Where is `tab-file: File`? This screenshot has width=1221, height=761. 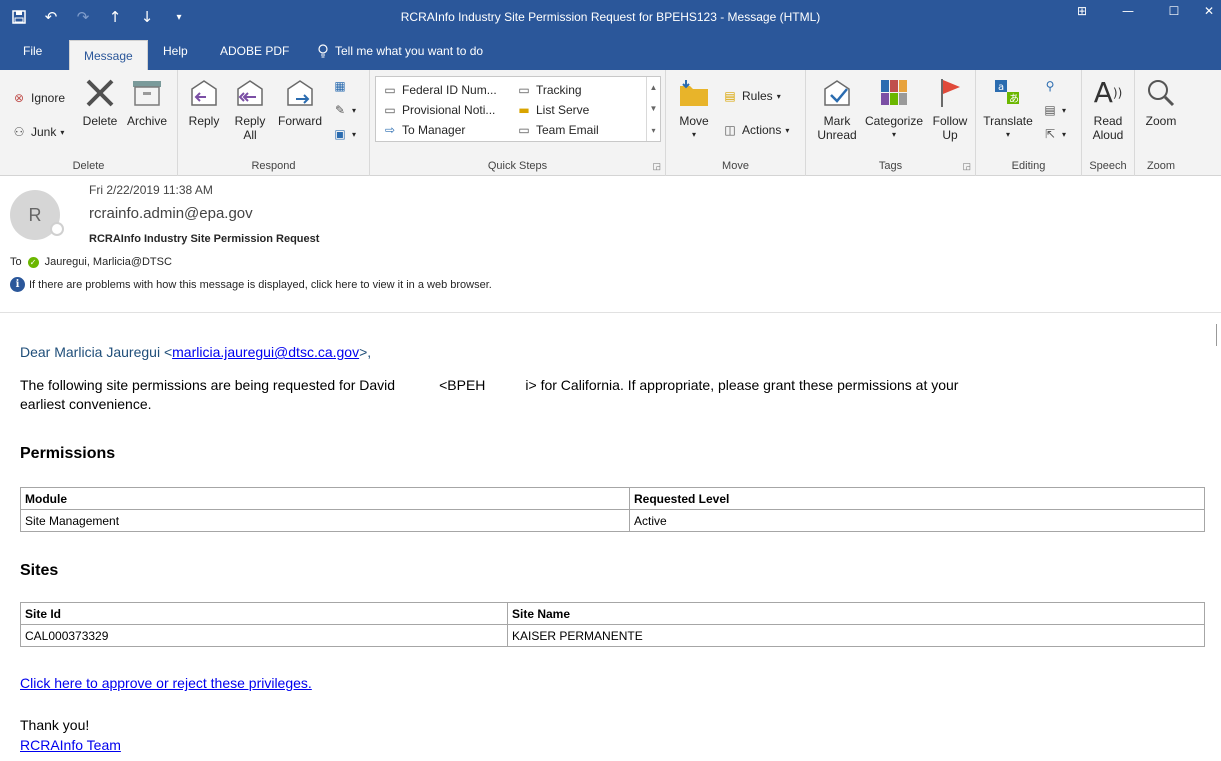
tab-file: File is located at coordinates (32, 51).